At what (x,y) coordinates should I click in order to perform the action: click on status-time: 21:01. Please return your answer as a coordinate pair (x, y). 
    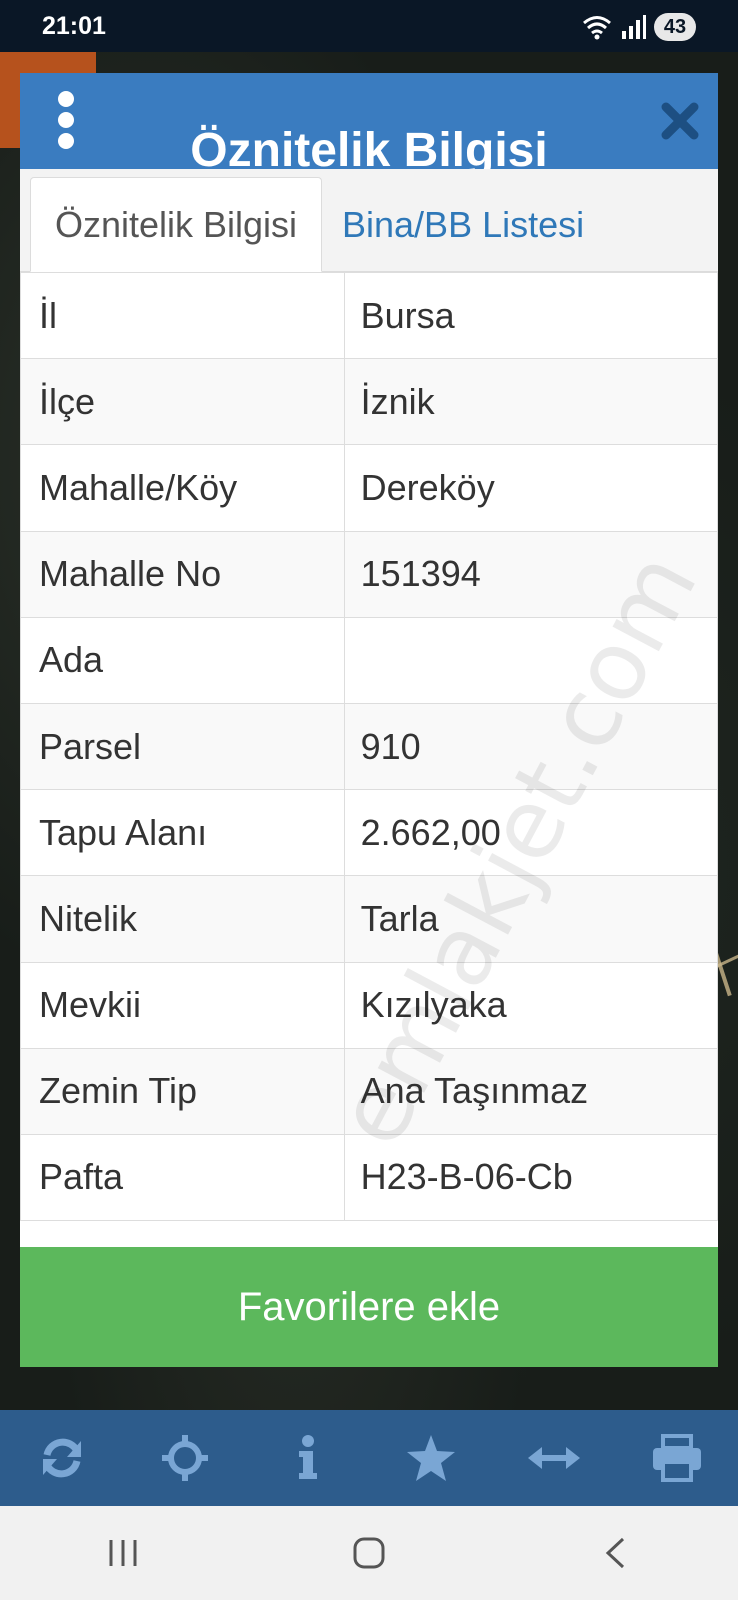
    Looking at the image, I should click on (74, 26).